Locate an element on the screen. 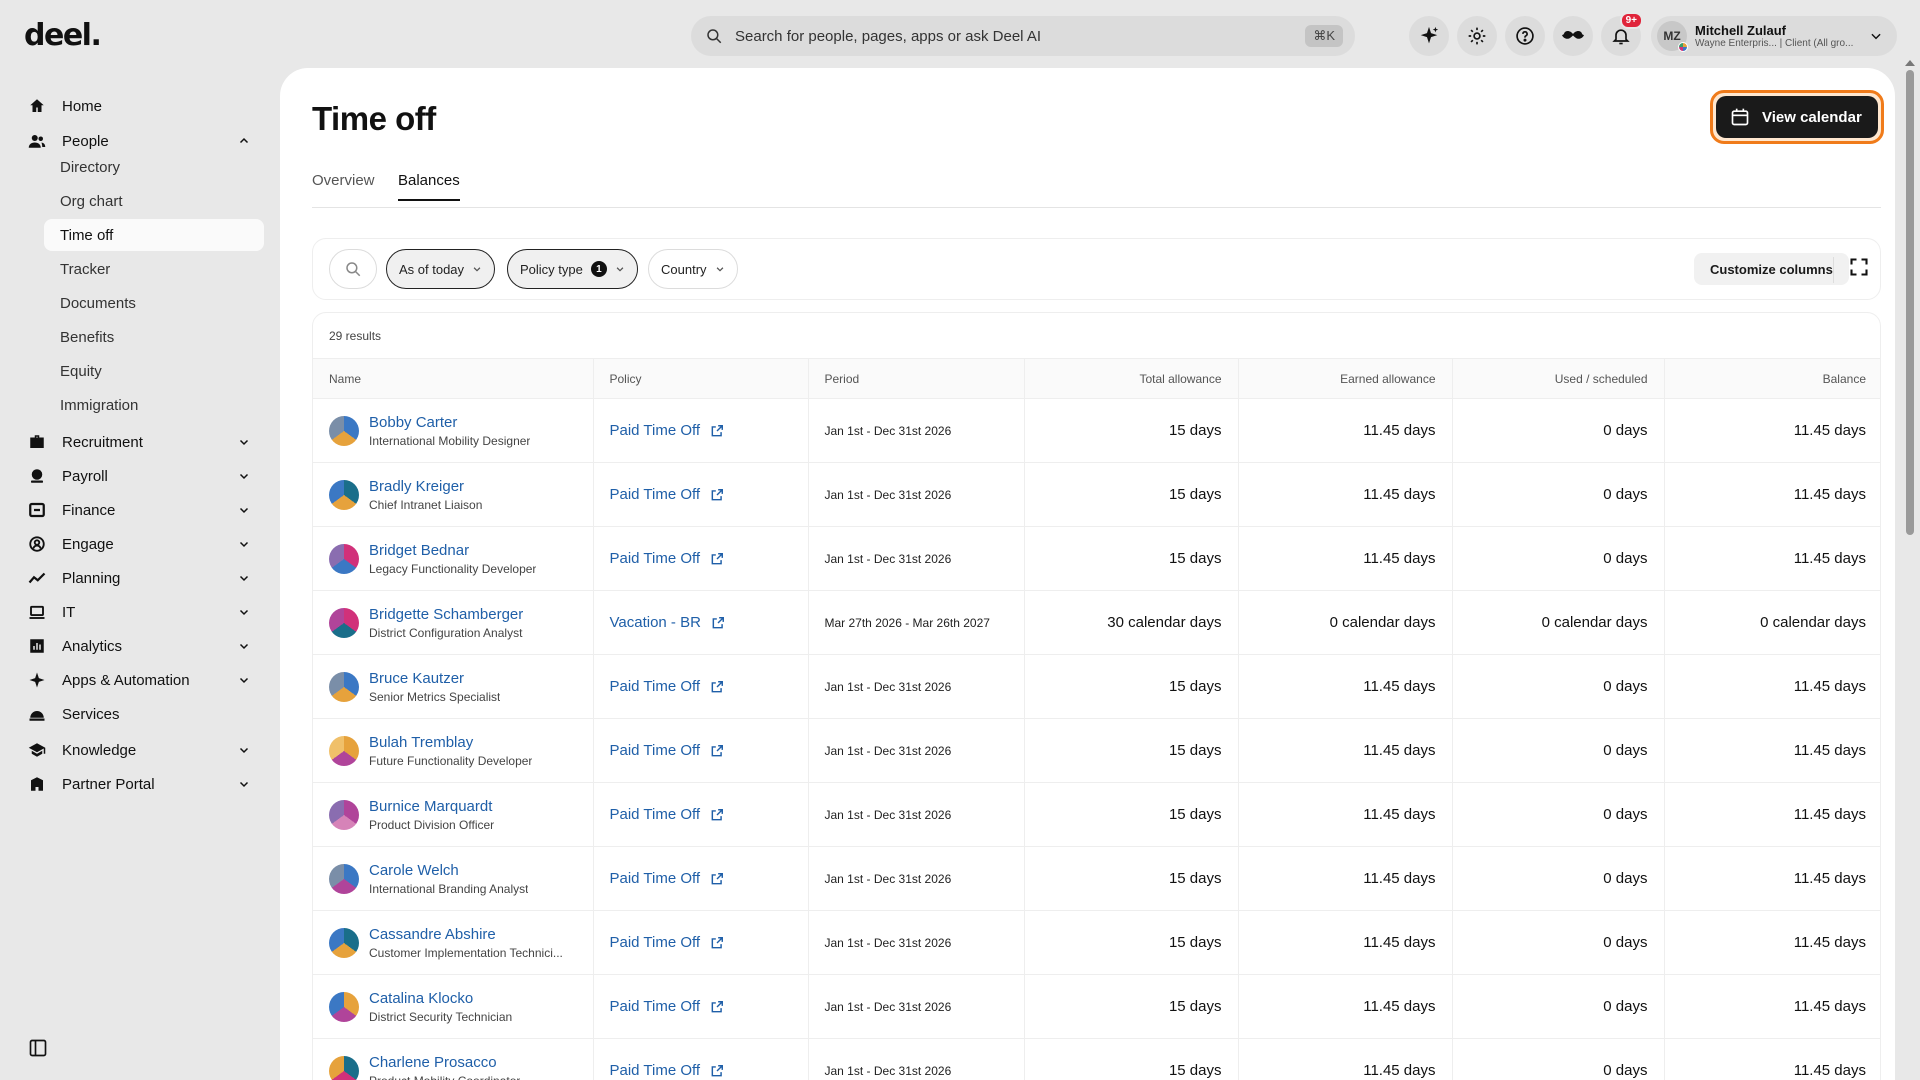  sidebar-sub-documents: Documents is located at coordinates (154, 303).